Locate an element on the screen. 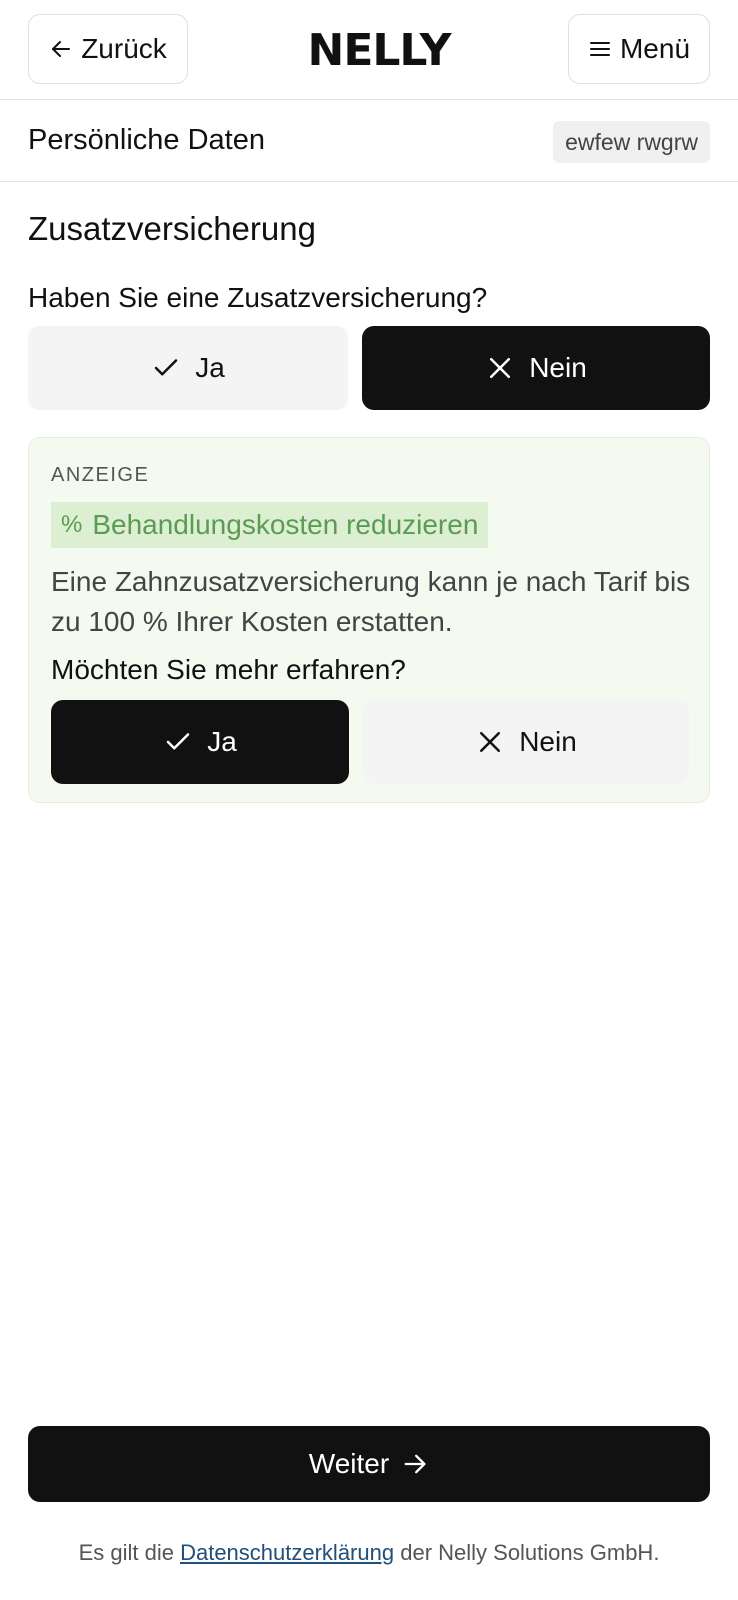 This screenshot has width=738, height=1600. back-button: Zurück is located at coordinates (108, 49).